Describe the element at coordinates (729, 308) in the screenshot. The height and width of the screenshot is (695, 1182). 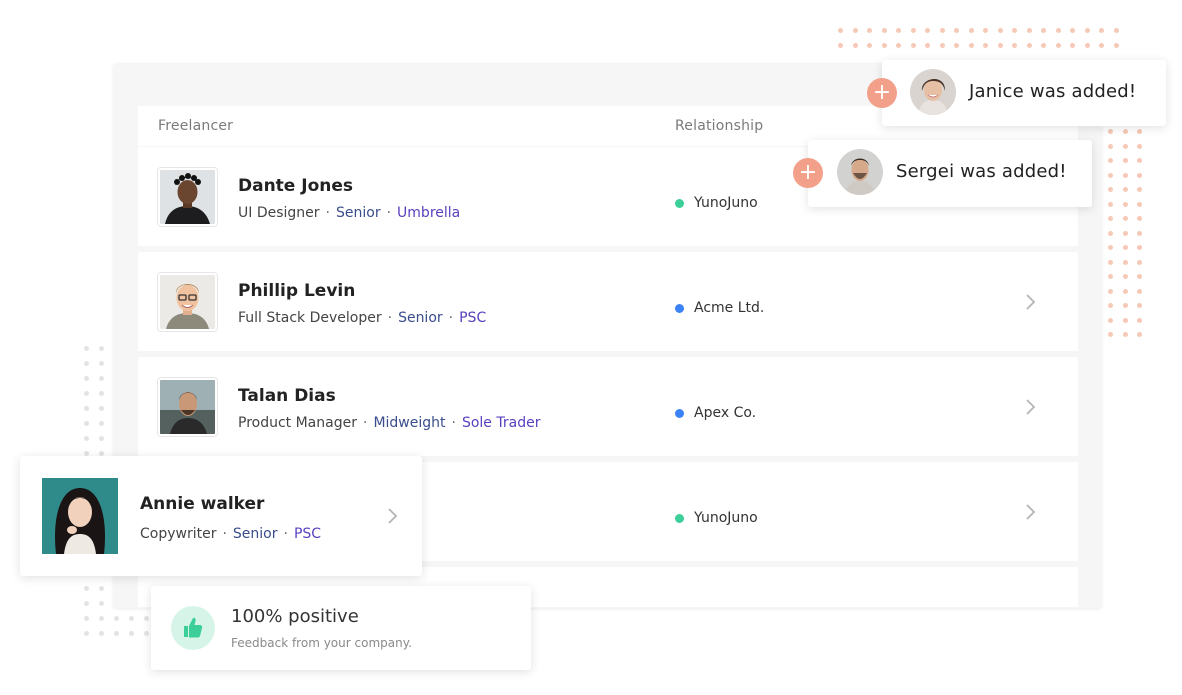
I see `company-name: Acme Ltd.` at that location.